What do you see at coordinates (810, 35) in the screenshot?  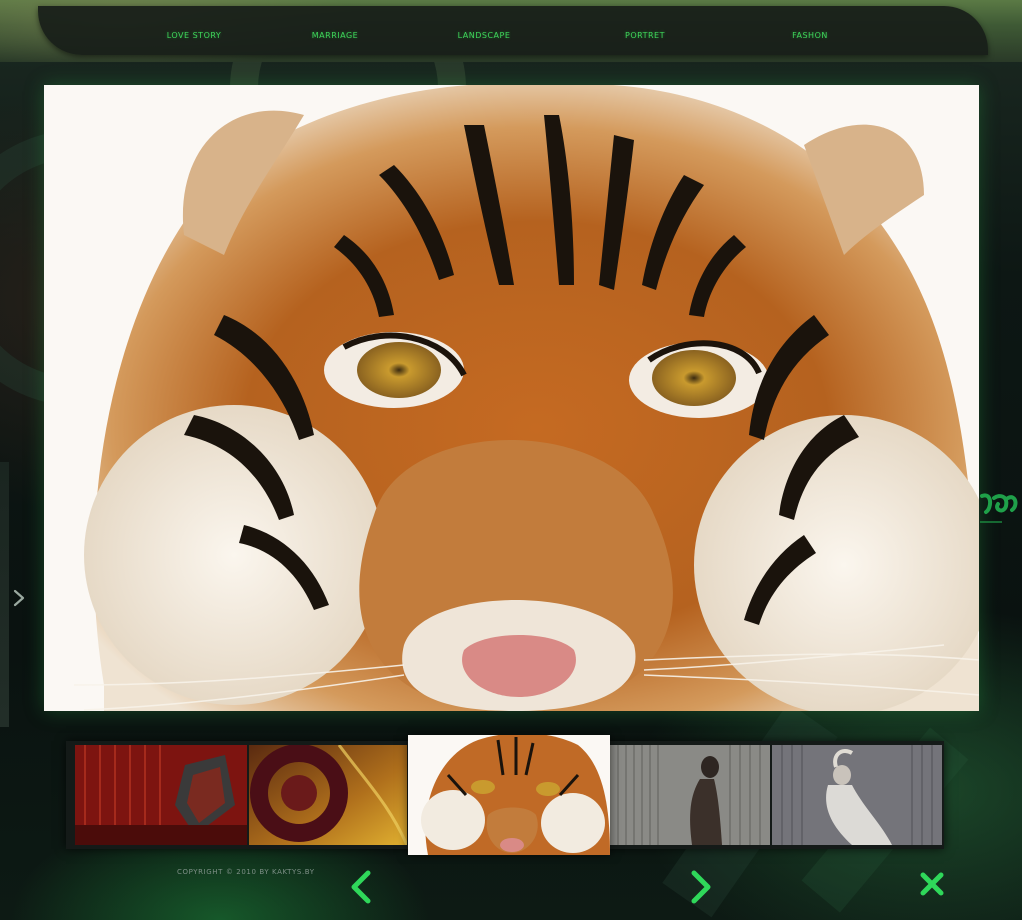 I see `nav-item-fashon: FASHON` at bounding box center [810, 35].